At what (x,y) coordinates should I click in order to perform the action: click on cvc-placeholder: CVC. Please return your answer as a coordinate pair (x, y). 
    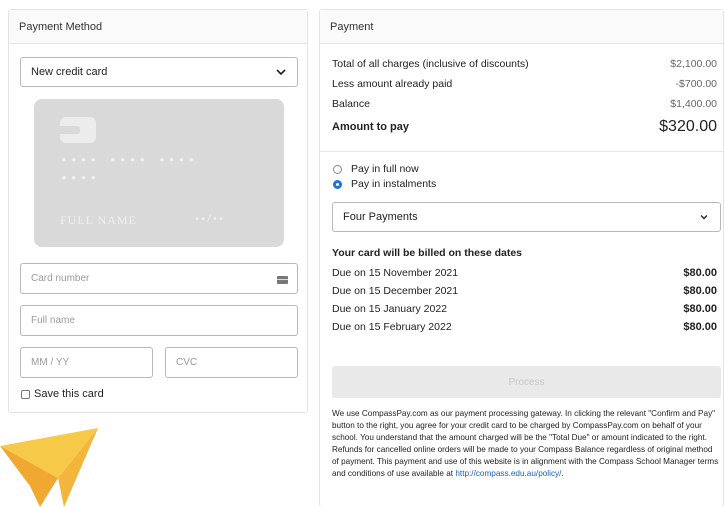
    Looking at the image, I should click on (187, 362).